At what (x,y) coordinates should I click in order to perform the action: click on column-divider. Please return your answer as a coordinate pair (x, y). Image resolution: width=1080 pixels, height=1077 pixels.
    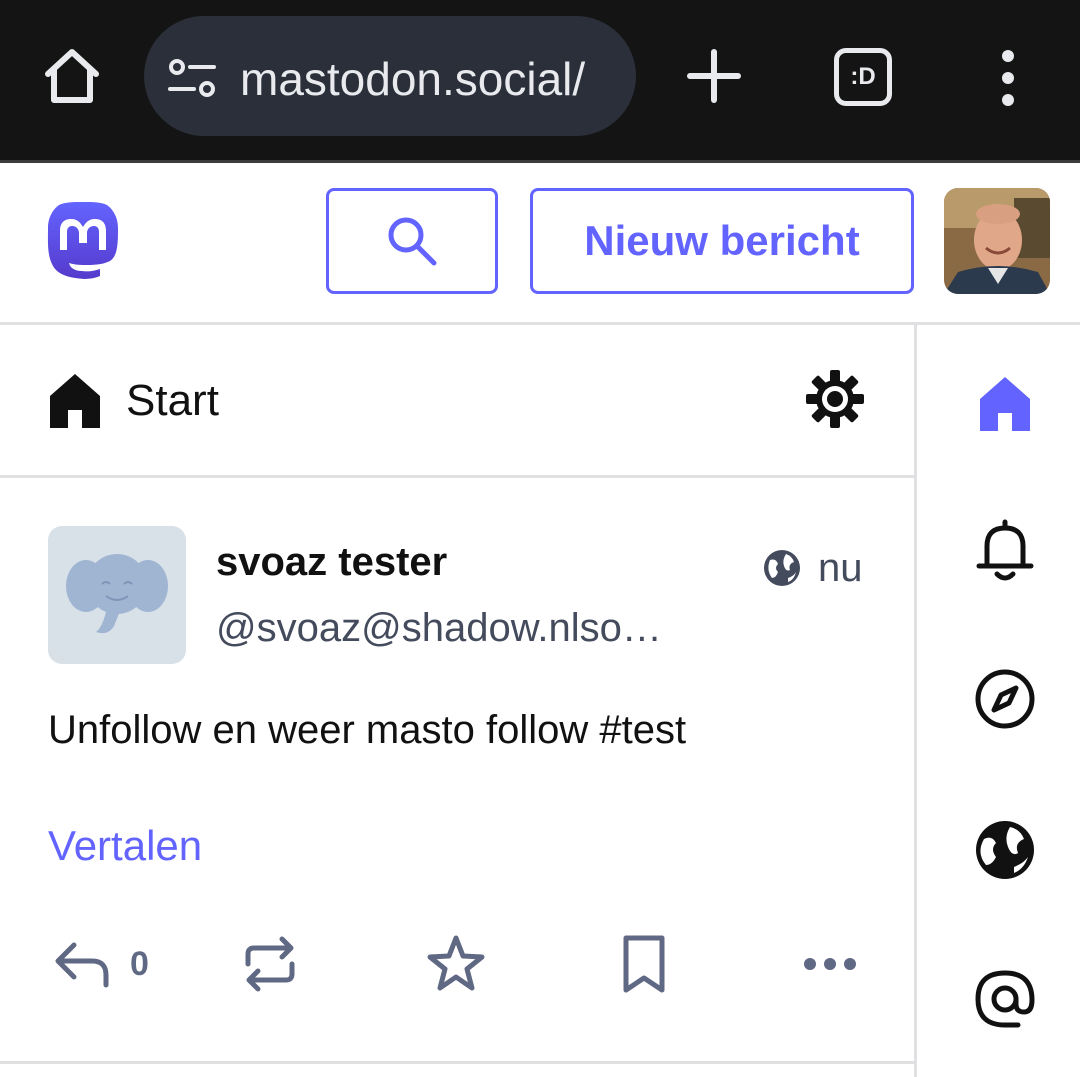
    Looking at the image, I should click on (915, 699).